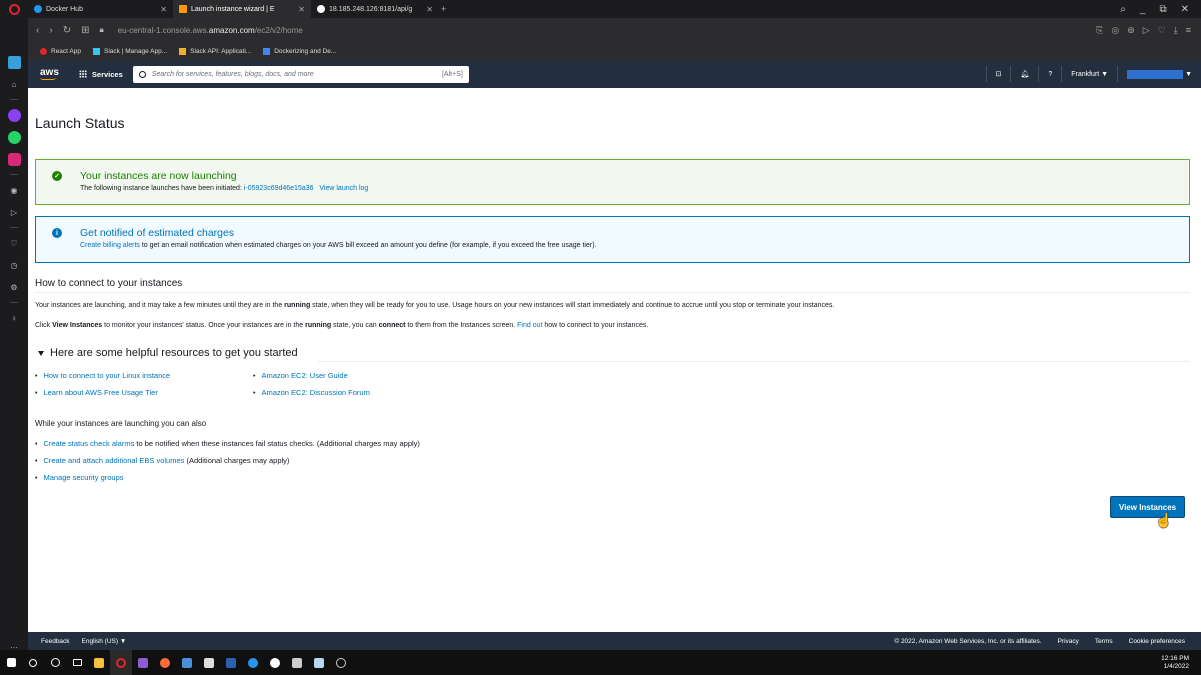 The width and height of the screenshot is (1201, 675). Describe the element at coordinates (998, 74) in the screenshot. I see `cloudshell-icon: ⊡` at that location.